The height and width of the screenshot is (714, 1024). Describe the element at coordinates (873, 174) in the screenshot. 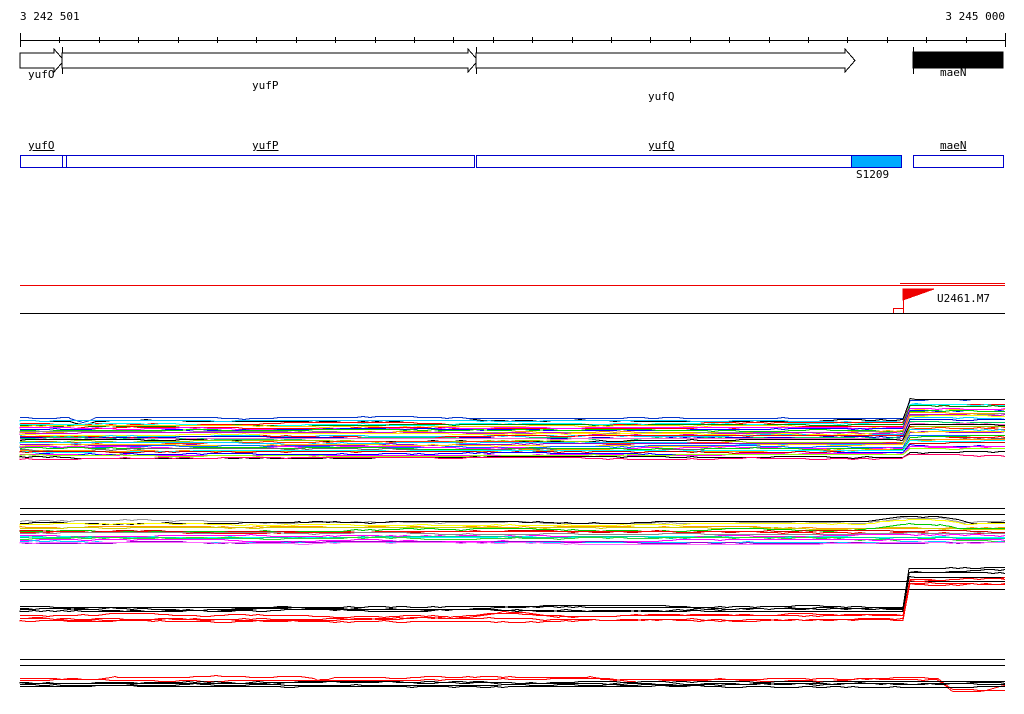

I see `feature-label-S1209: S1209` at that location.